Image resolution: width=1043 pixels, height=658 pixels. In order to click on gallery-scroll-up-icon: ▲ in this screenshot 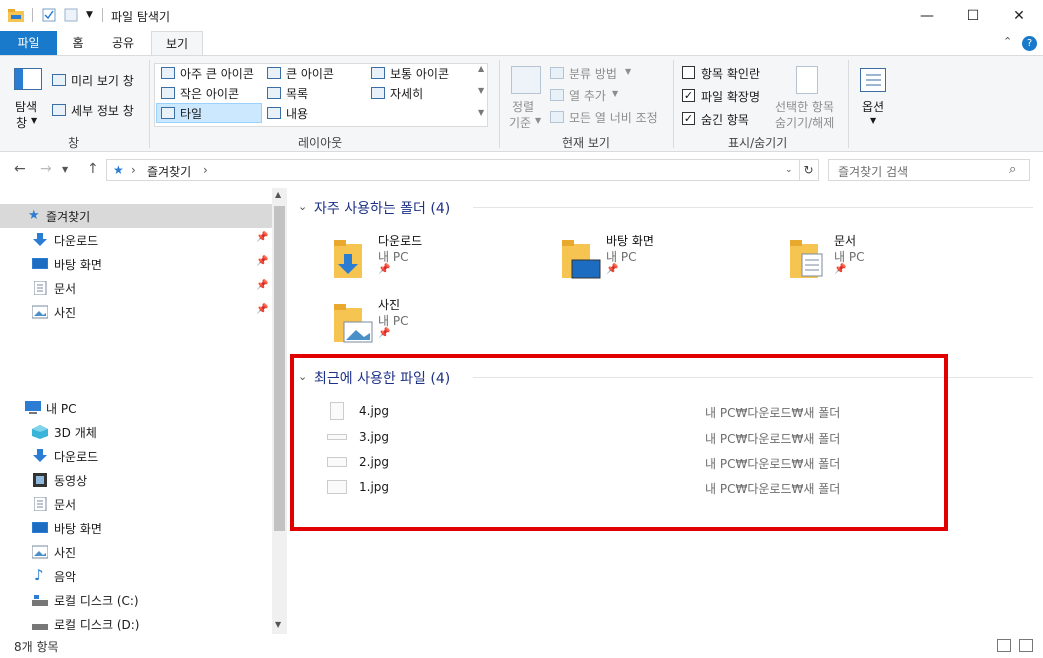, I will do `click(481, 68)`.